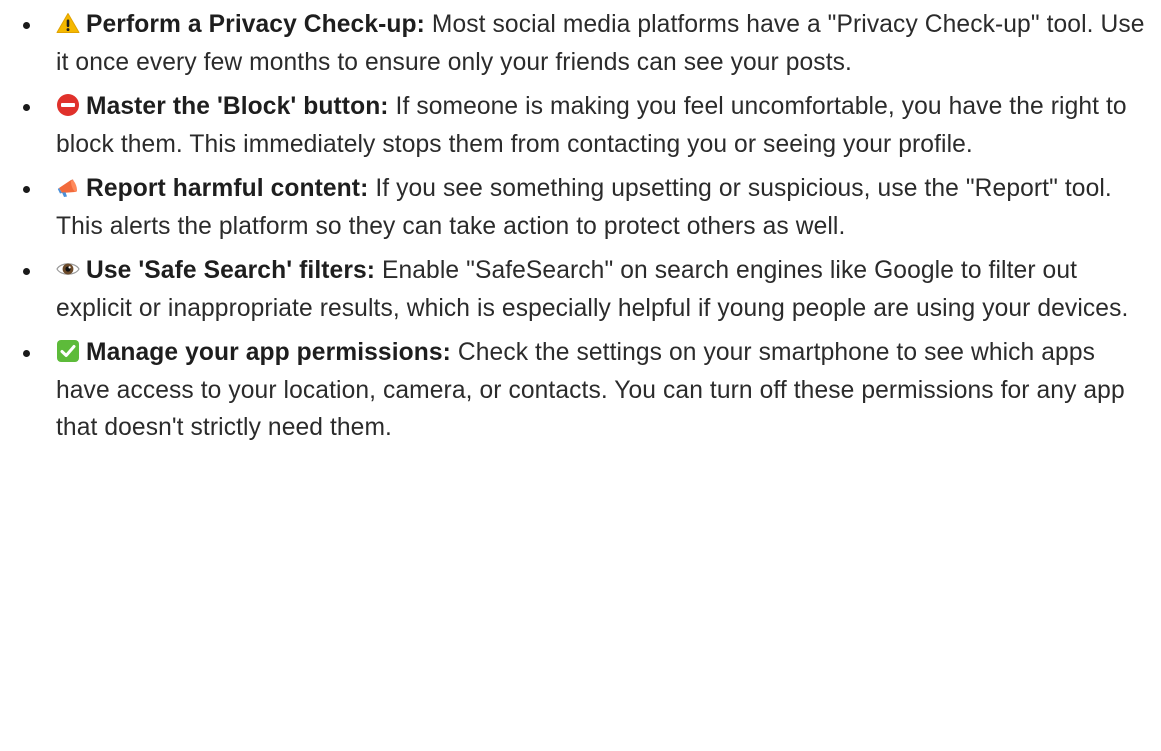  What do you see at coordinates (68, 351) in the screenshot?
I see `check-mark-icon` at bounding box center [68, 351].